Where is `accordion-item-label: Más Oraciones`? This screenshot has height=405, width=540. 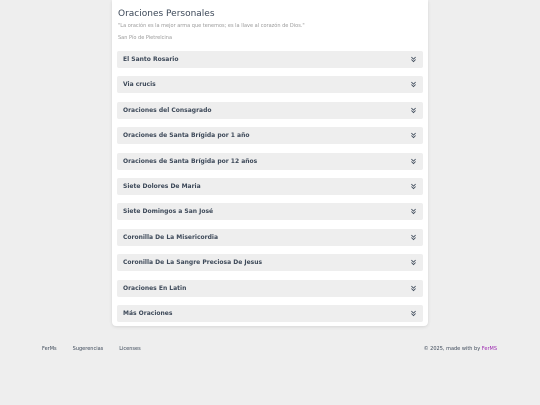 accordion-item-label: Más Oraciones is located at coordinates (148, 313).